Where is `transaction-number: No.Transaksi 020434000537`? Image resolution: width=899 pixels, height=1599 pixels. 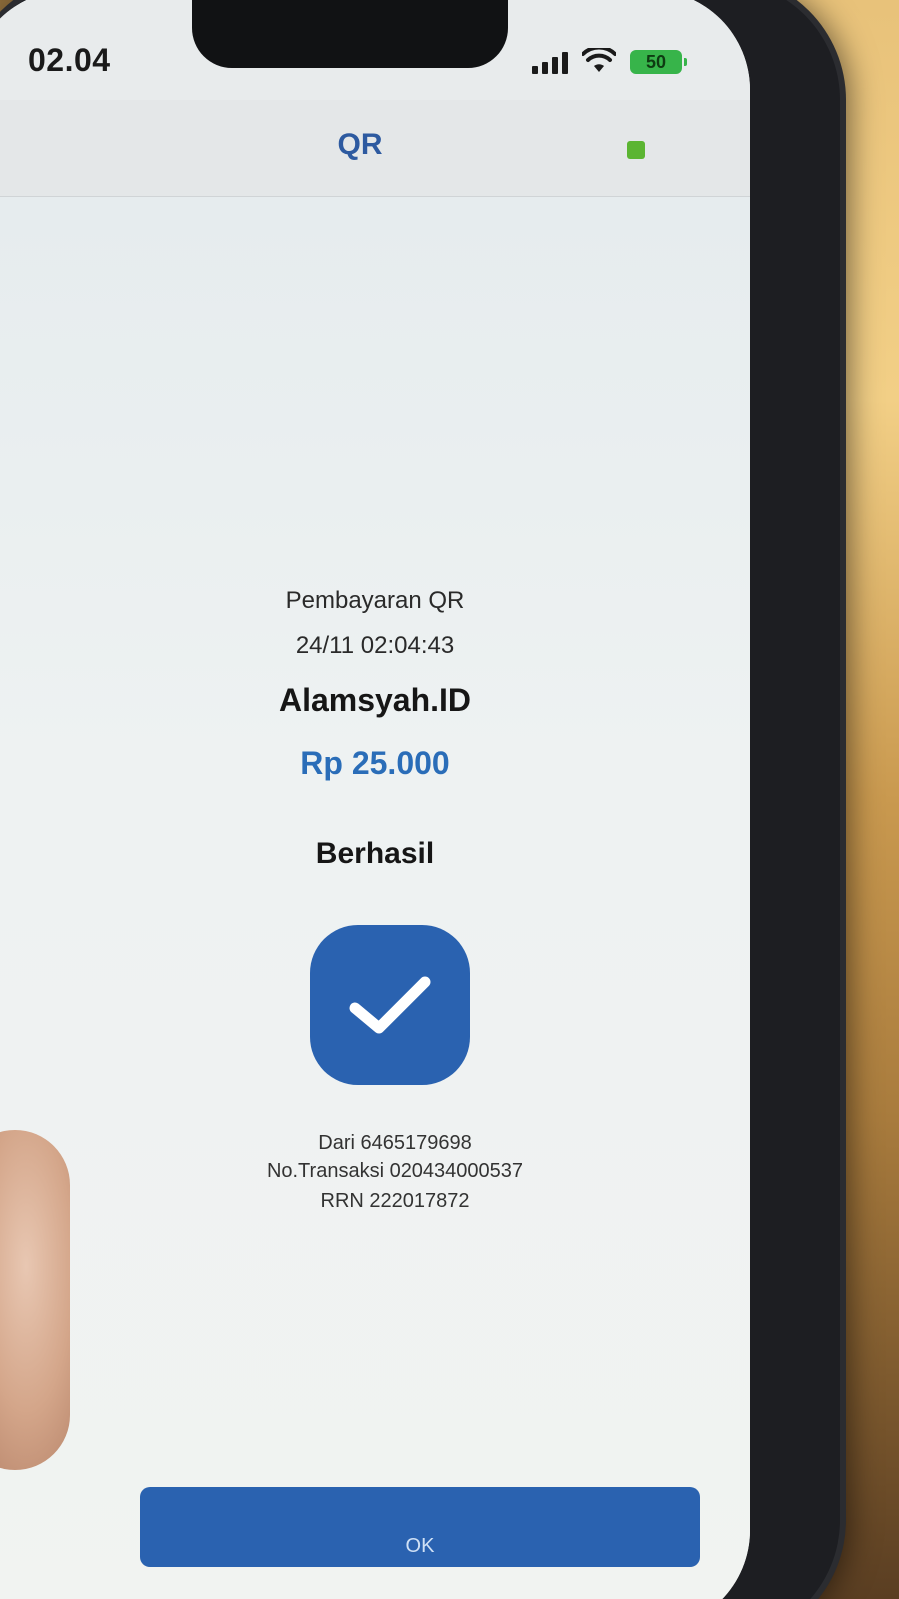 transaction-number: No.Transaksi 020434000537 is located at coordinates (395, 1171).